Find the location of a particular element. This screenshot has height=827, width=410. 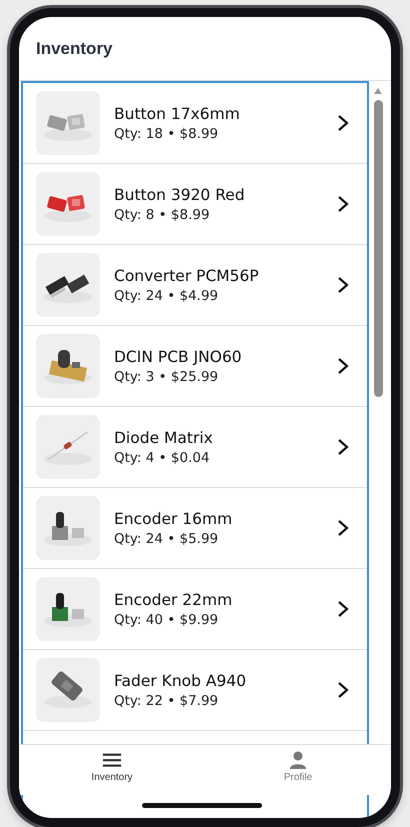

item-details: Qty: 18 • $8.99 is located at coordinates (167, 134).